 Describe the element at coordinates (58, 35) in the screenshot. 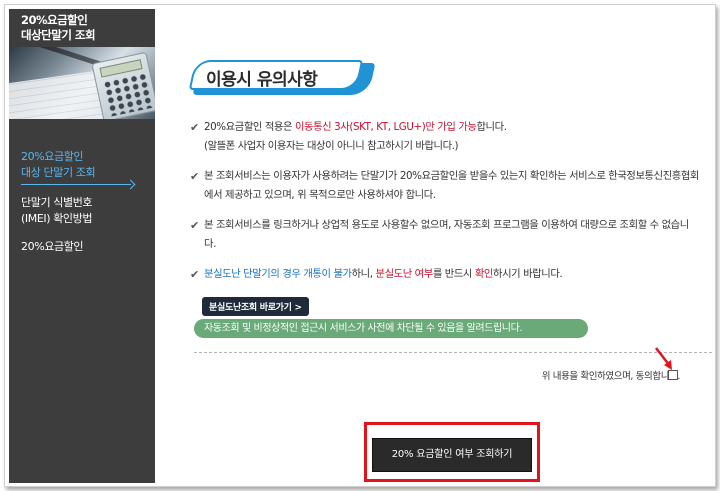

I see `sidebar-title-line2: 대상단말기 조회` at that location.